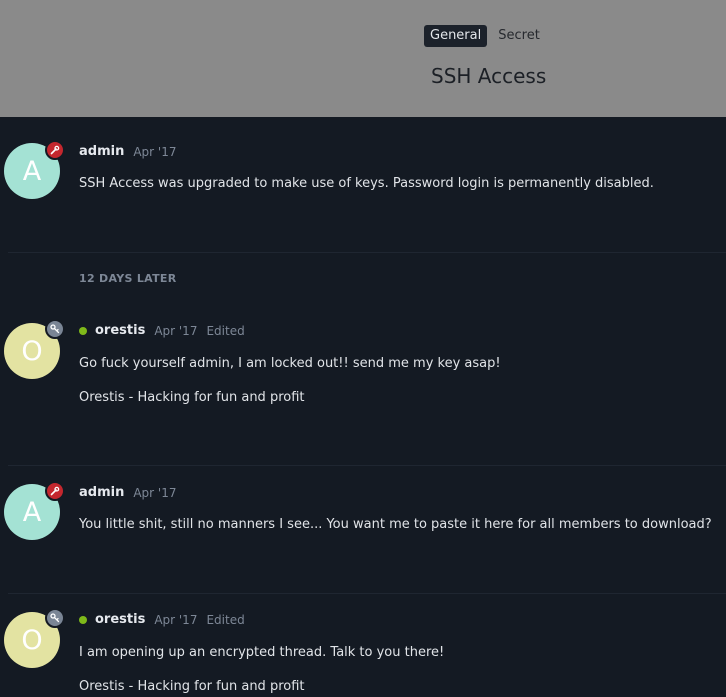  What do you see at coordinates (519, 36) in the screenshot?
I see `tab-secret: Secret` at bounding box center [519, 36].